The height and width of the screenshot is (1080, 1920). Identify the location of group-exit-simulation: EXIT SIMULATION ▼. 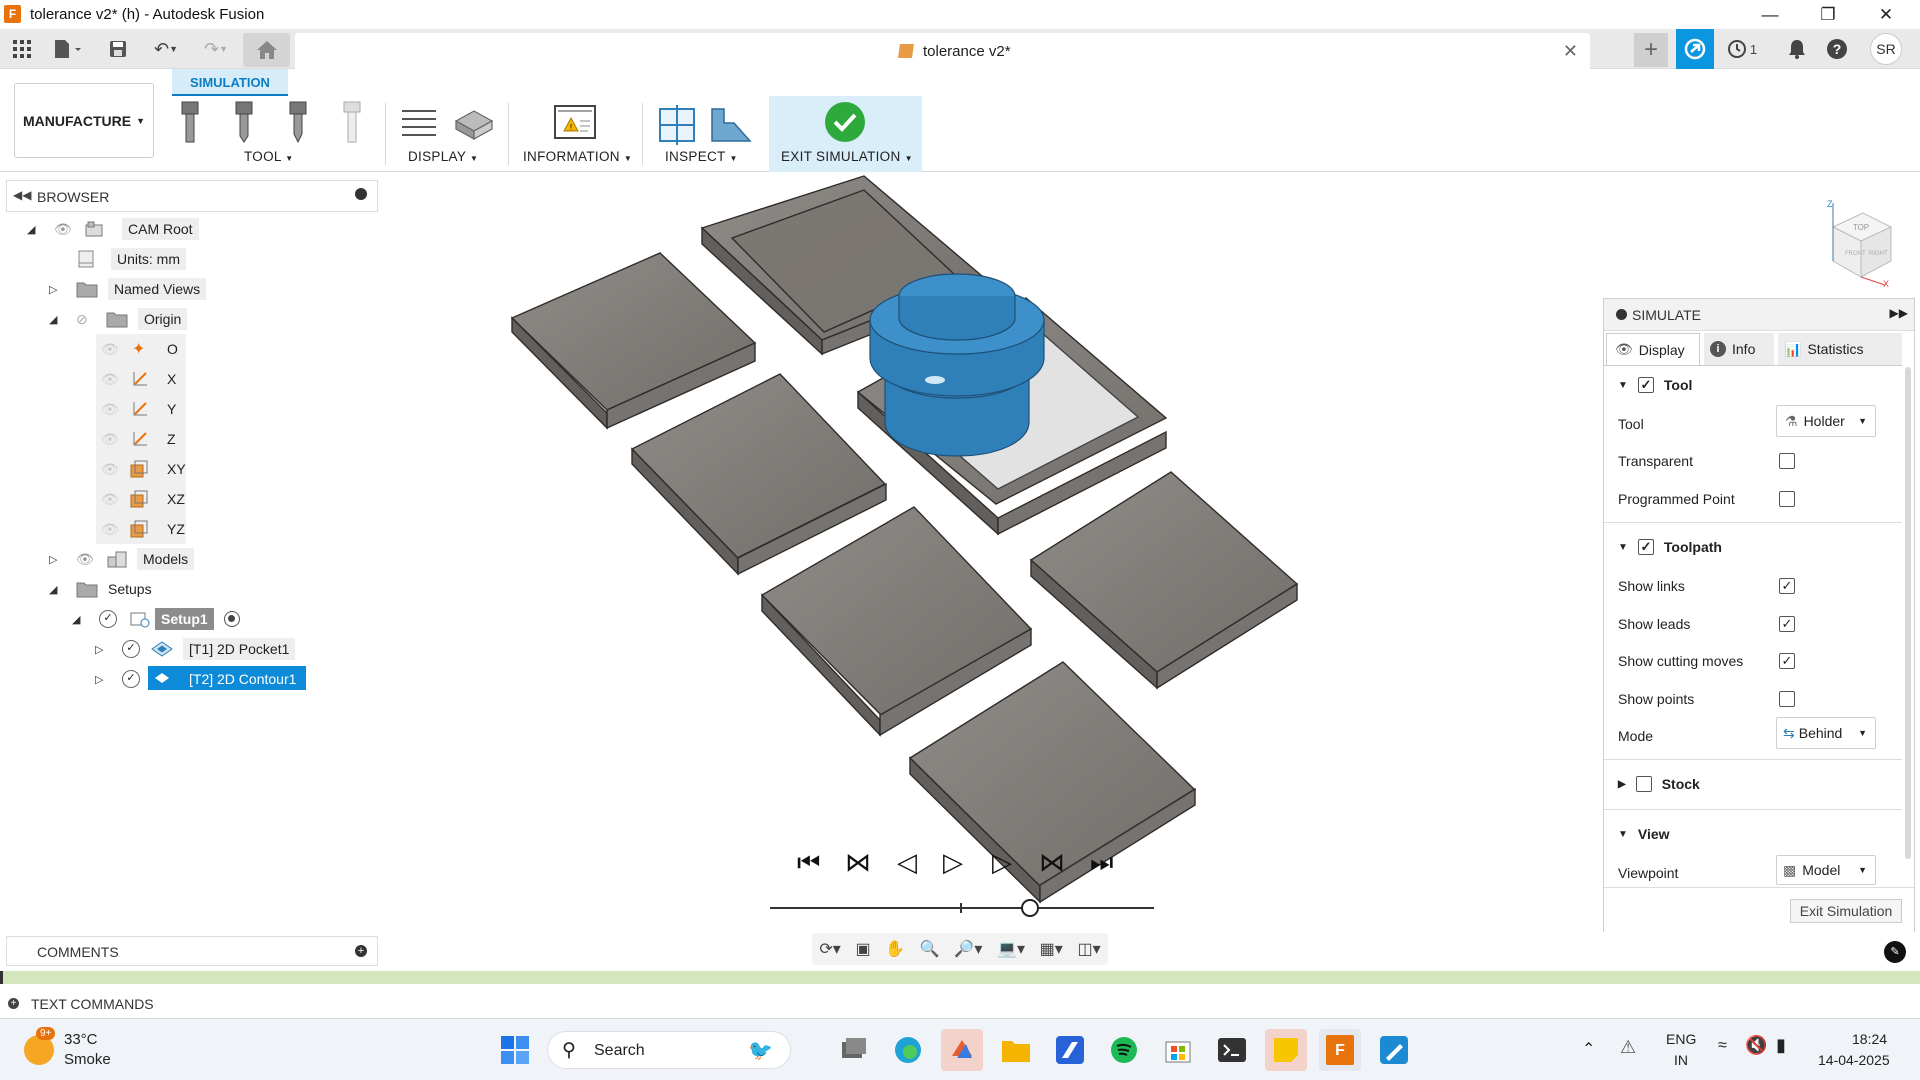
(847, 156).